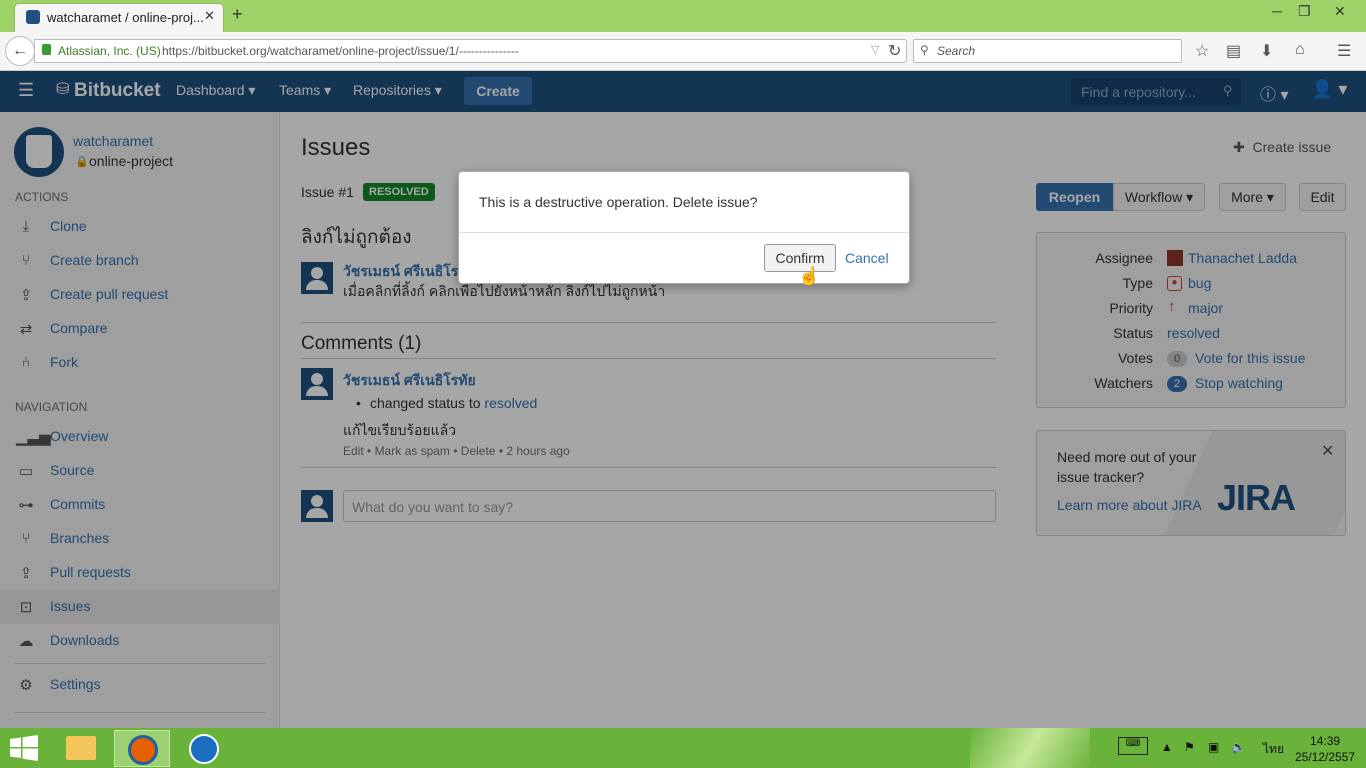  I want to click on new-tab-icon: +, so click(237, 14).